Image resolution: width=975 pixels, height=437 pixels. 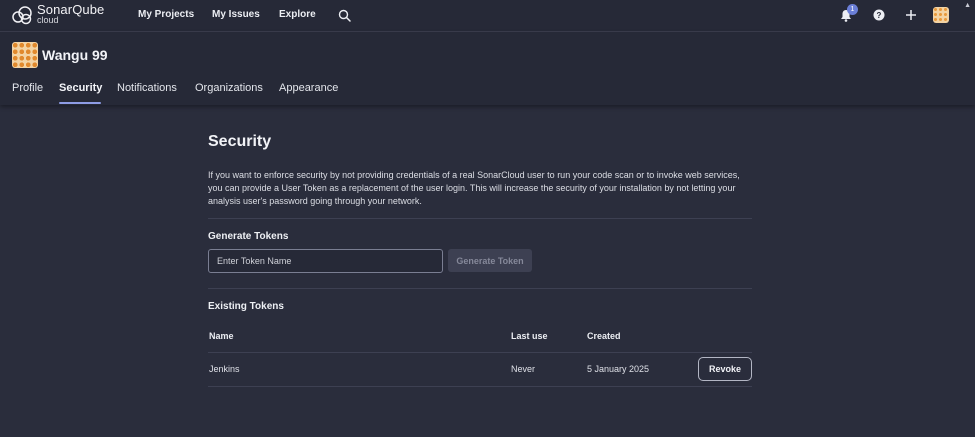 I want to click on column-header-last-use: Last use, so click(x=529, y=336).